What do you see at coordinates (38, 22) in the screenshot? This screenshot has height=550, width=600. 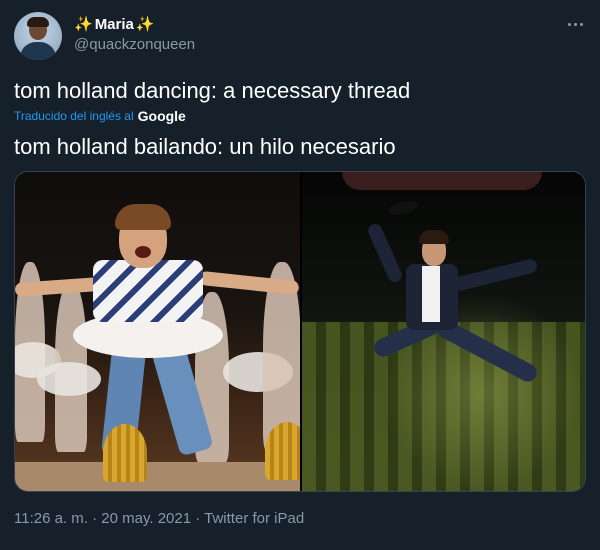 I see `avatar-hair` at bounding box center [38, 22].